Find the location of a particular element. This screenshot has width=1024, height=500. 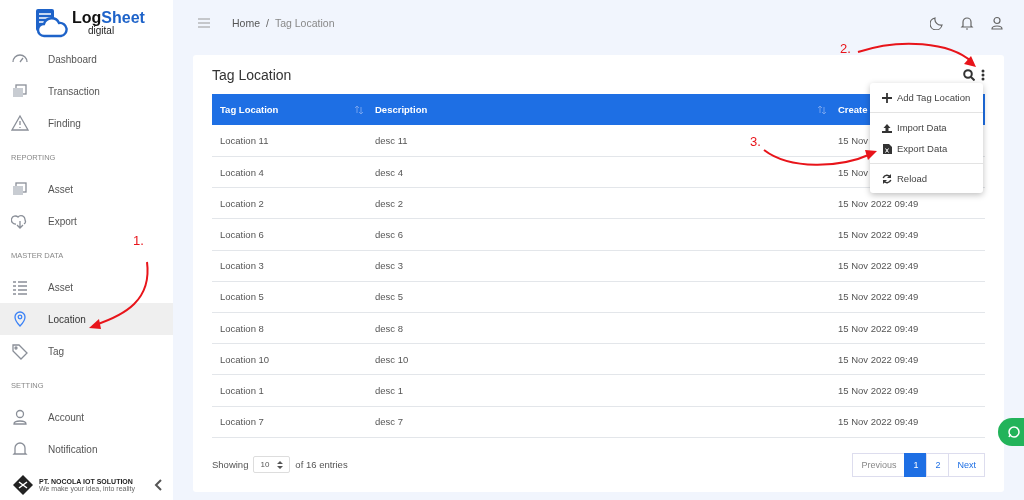

breadcrumb-item: Home is located at coordinates (246, 22).